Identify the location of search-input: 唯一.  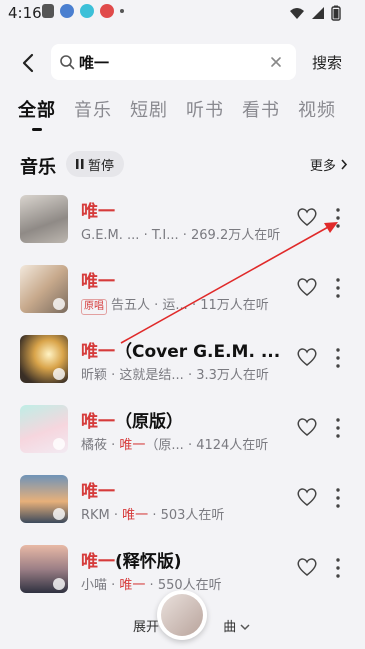
(173, 62).